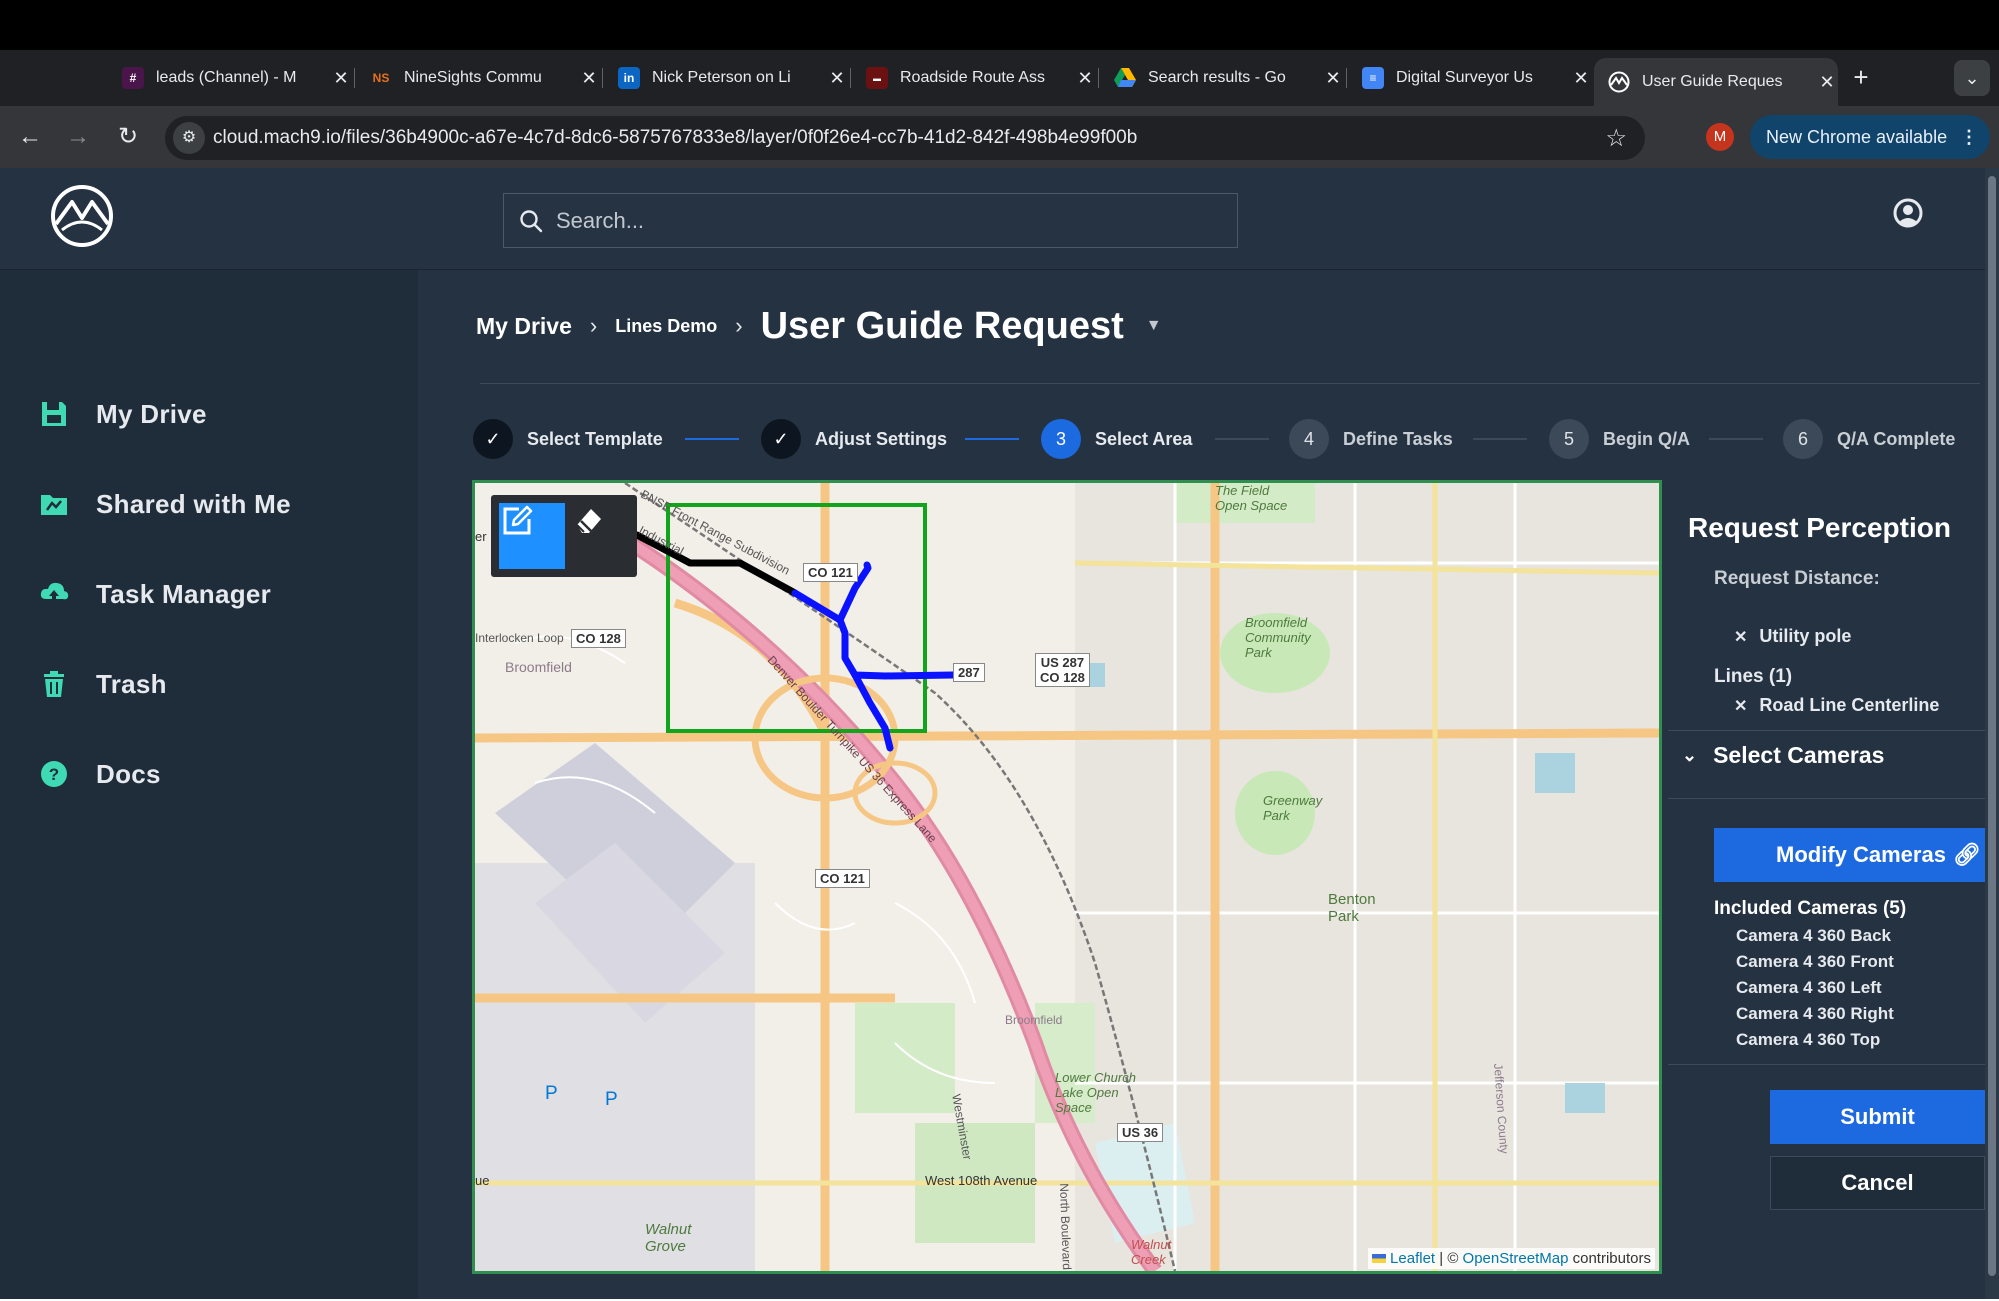  I want to click on attribution-text: contributors, so click(1609, 1258).